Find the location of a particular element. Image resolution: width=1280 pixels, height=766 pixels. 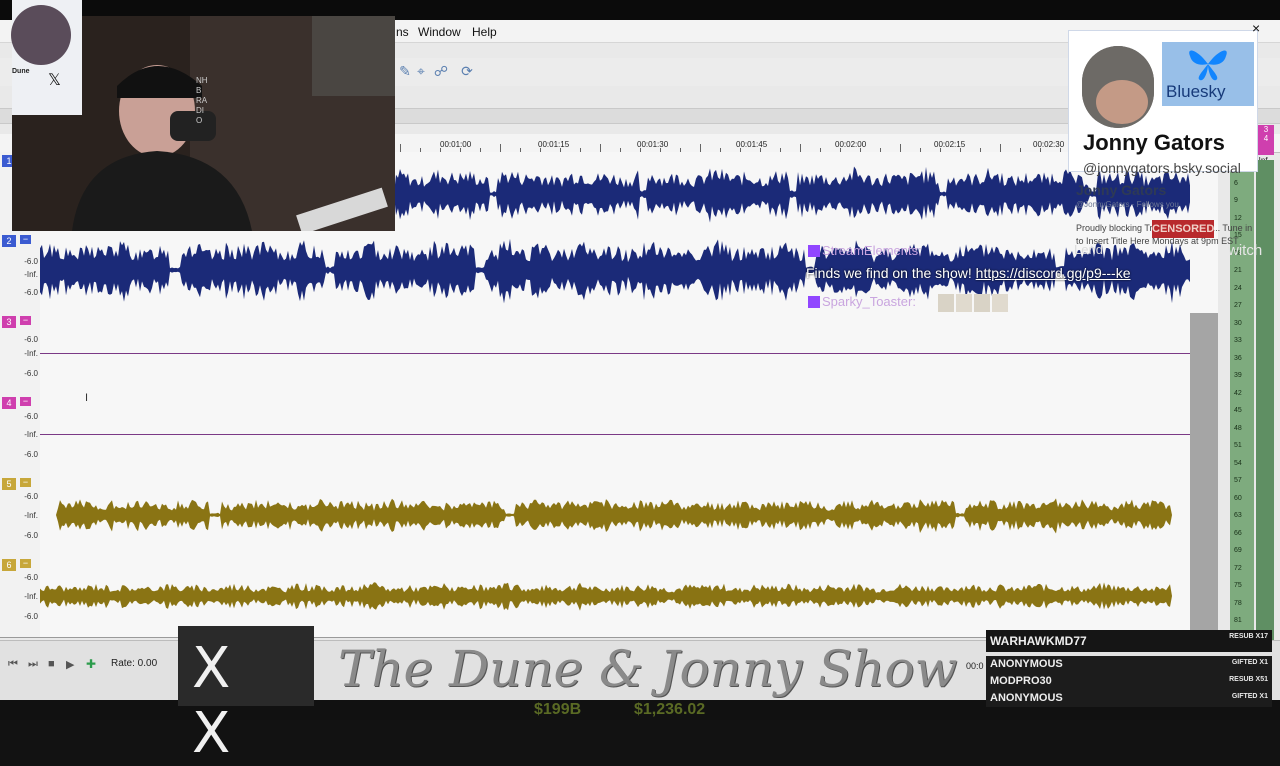

meter-scale-label: 12 is located at coordinates (1238, 218).